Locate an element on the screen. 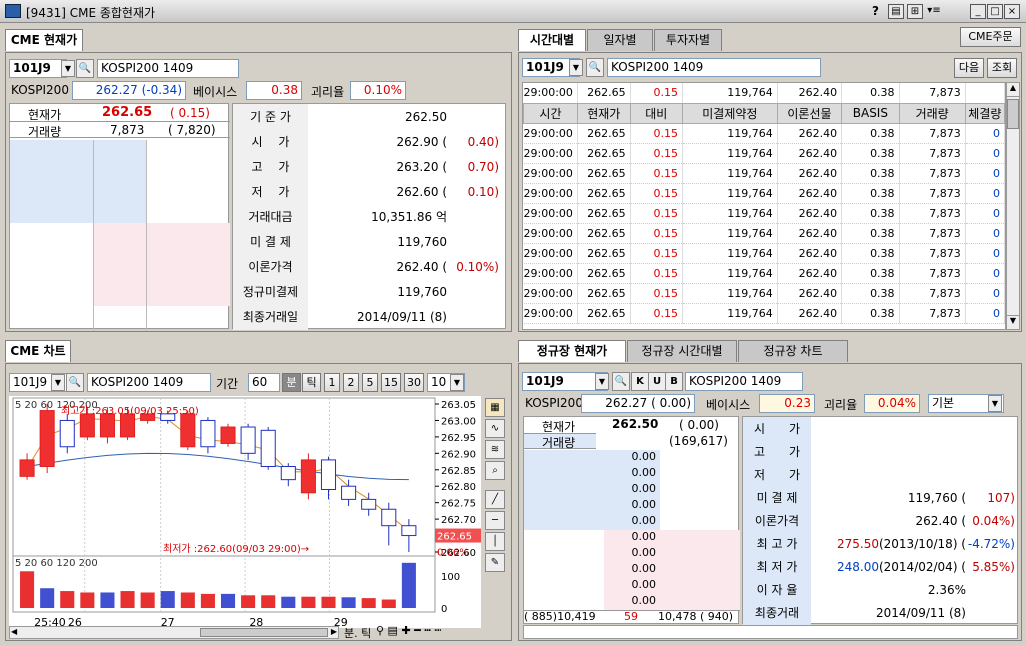  chart-bottom-tools: 분. 틱 is located at coordinates (357, 633).